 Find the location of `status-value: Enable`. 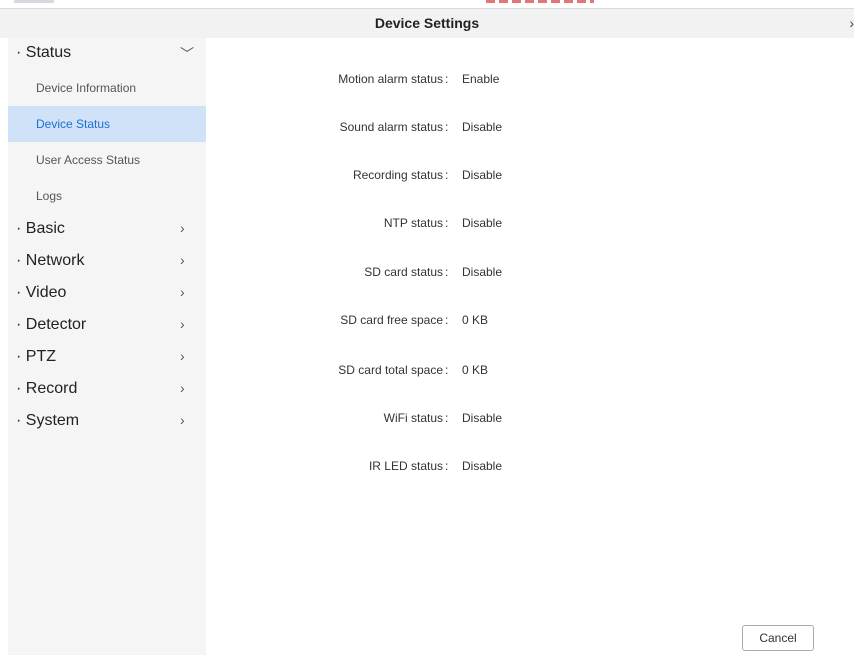

status-value: Enable is located at coordinates (481, 79).